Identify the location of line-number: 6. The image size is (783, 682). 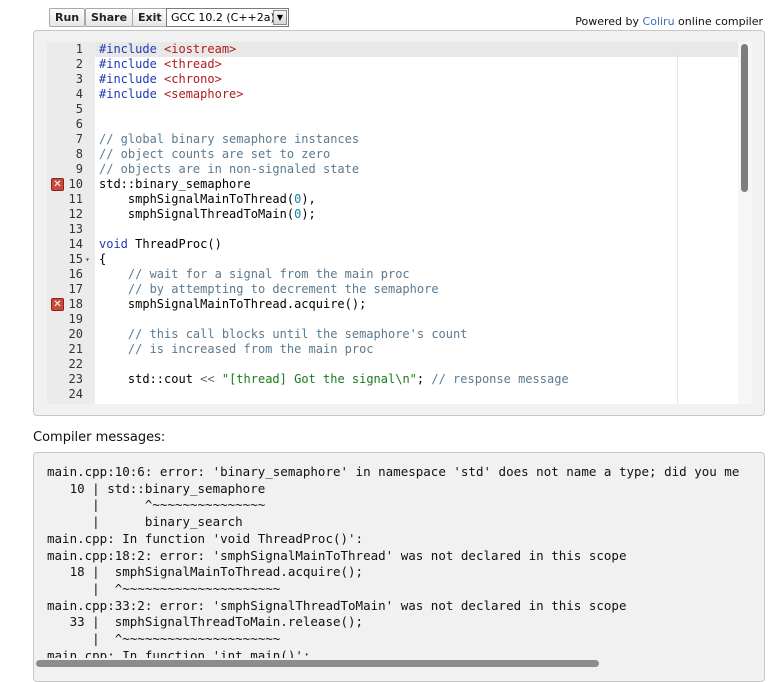
(79, 124).